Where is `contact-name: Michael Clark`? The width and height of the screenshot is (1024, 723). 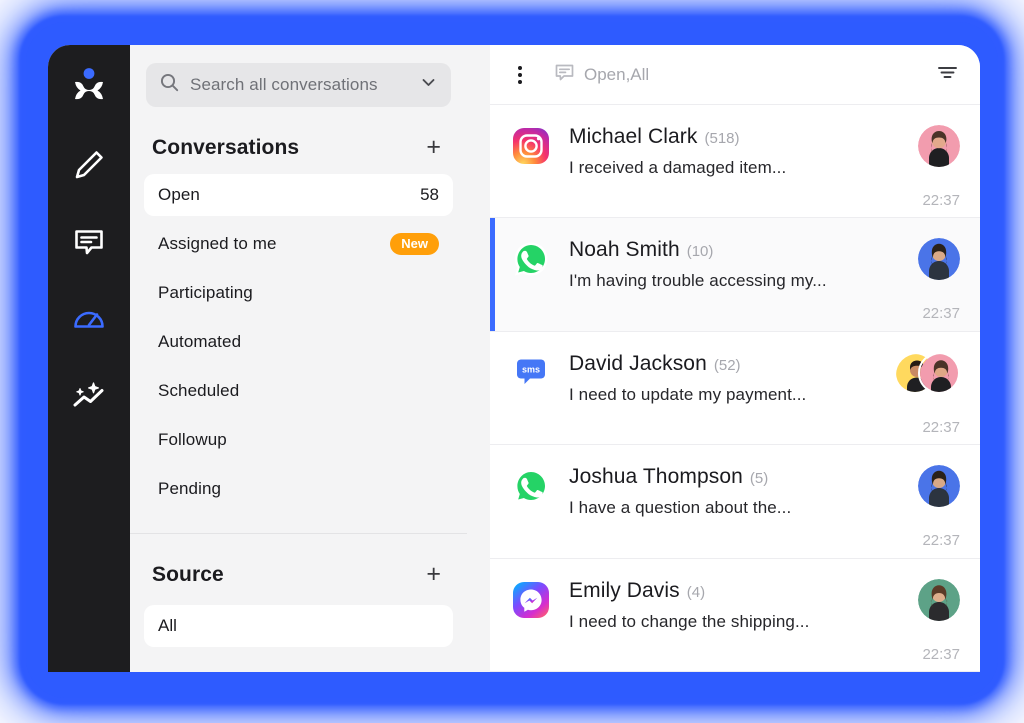 contact-name: Michael Clark is located at coordinates (633, 136).